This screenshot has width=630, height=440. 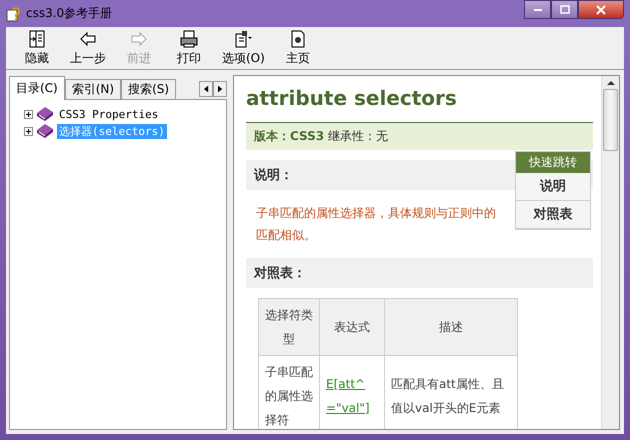 I want to click on scroll-right-button, so click(x=220, y=89).